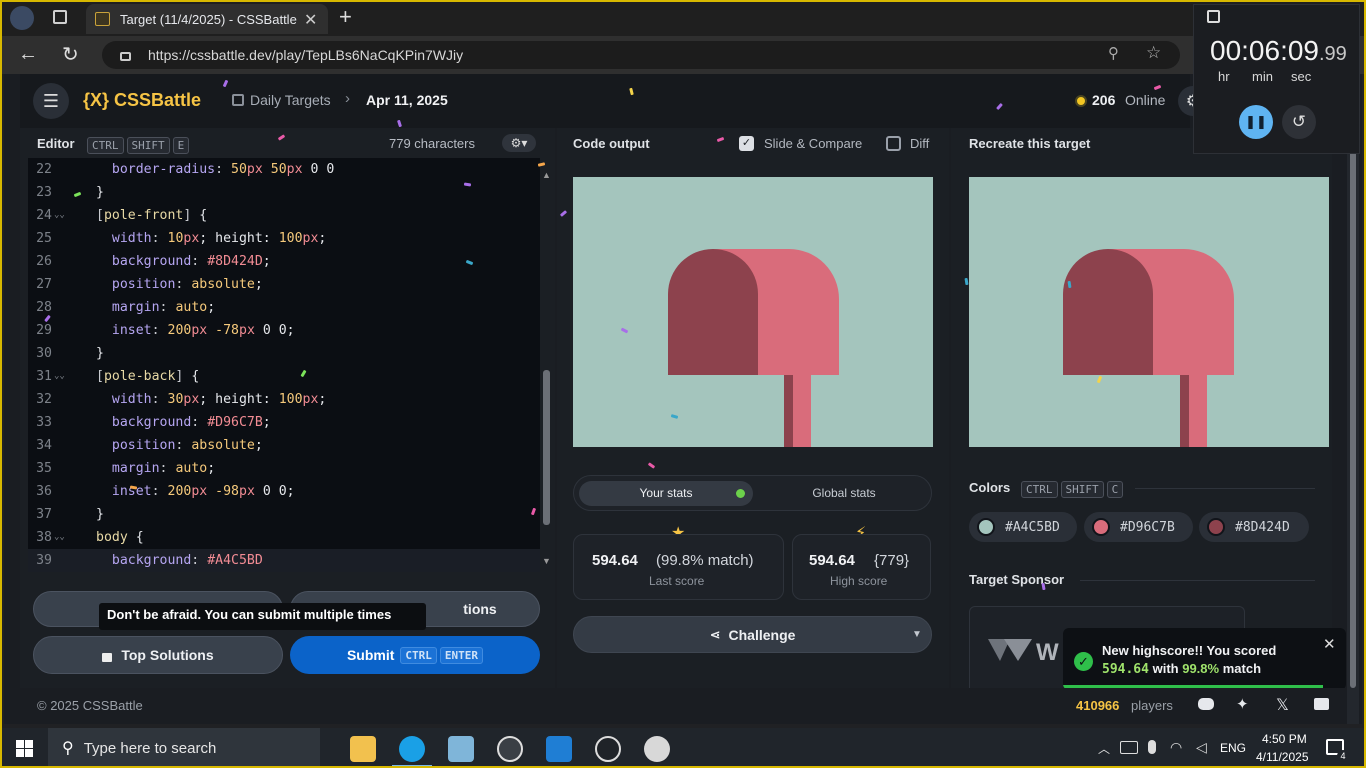  What do you see at coordinates (752, 634) in the screenshot?
I see `challenge-button: ⋖ Challenge ▼` at bounding box center [752, 634].